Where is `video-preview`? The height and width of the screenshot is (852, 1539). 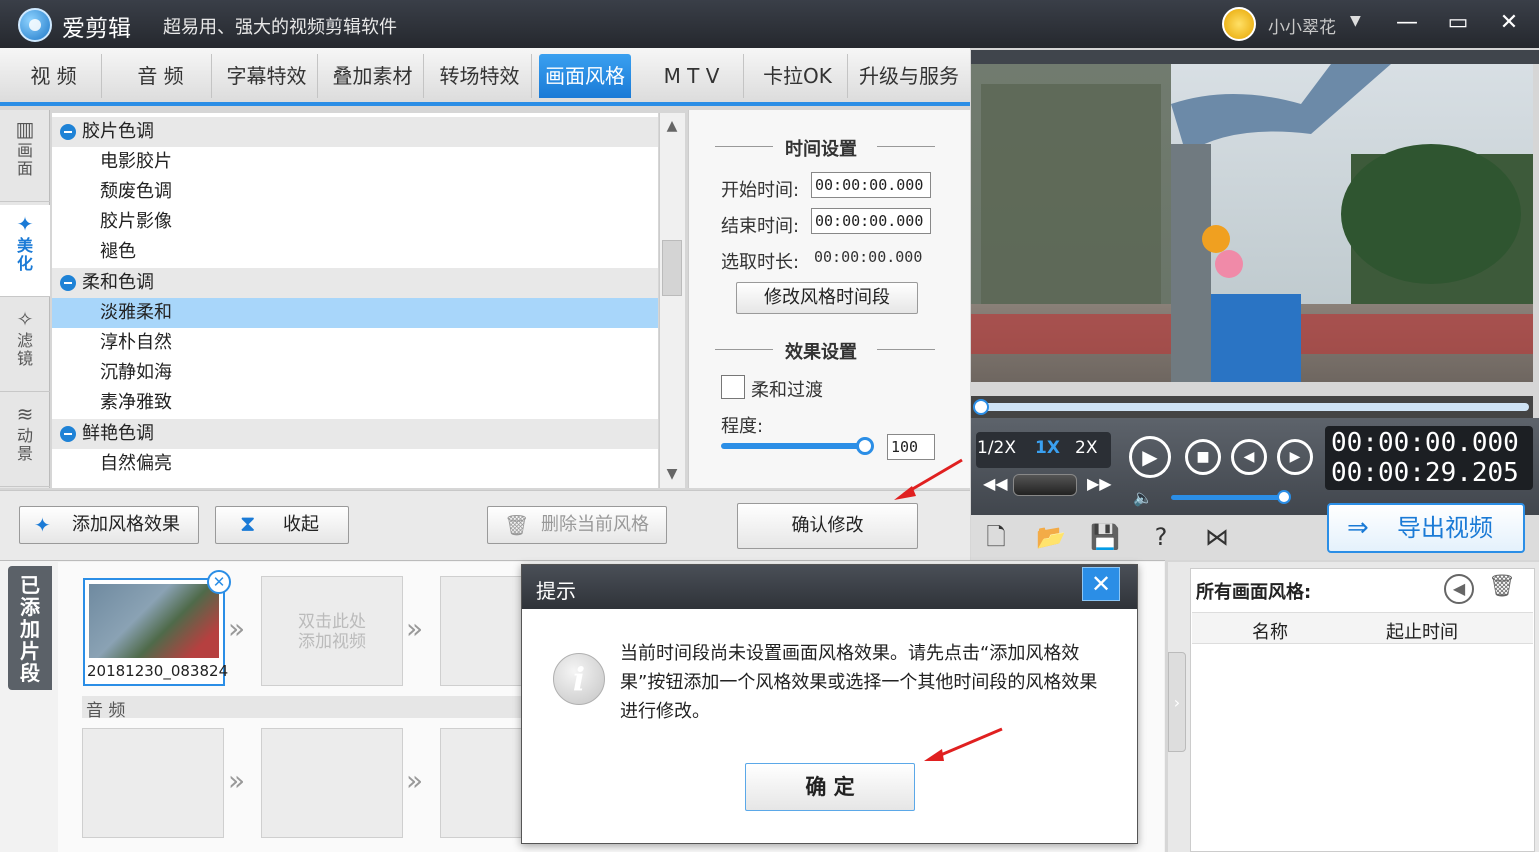 video-preview is located at coordinates (1252, 223).